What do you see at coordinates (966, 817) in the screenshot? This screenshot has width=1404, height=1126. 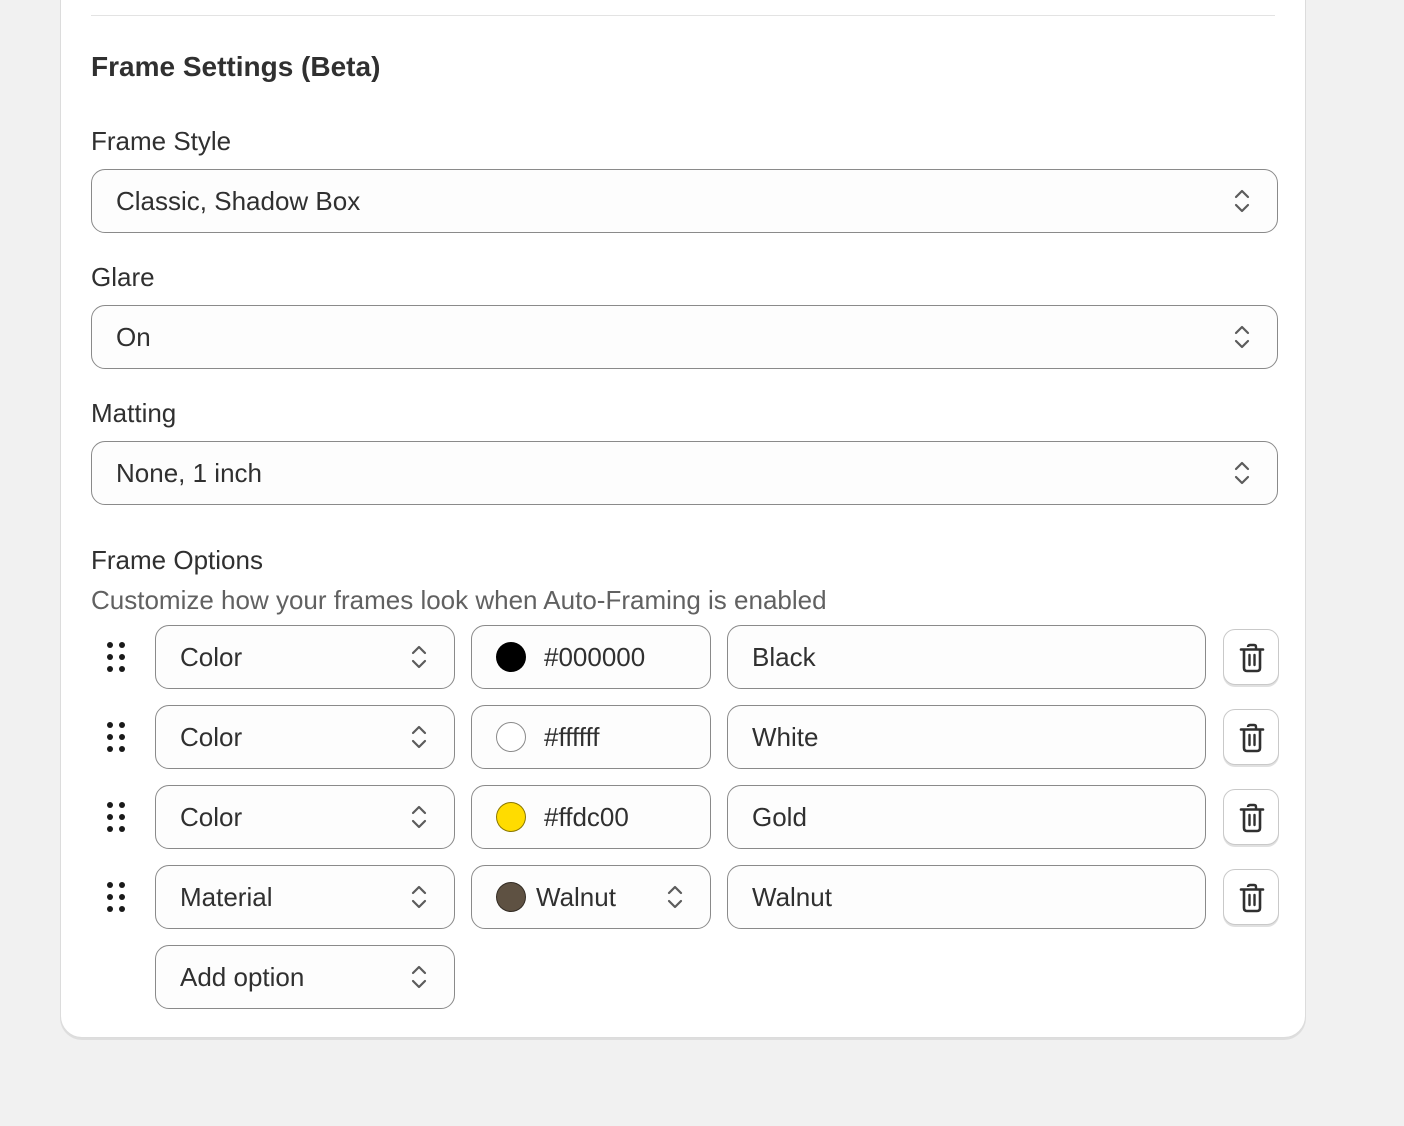 I see `option-name-input: Gold` at bounding box center [966, 817].